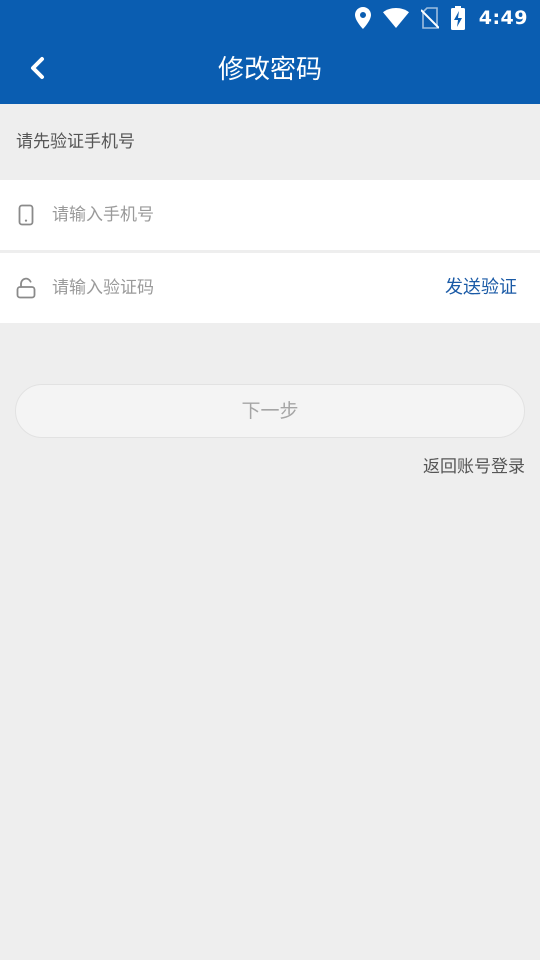  Describe the element at coordinates (75, 142) in the screenshot. I see `verify-phone-hint: 请先验证手机号` at that location.